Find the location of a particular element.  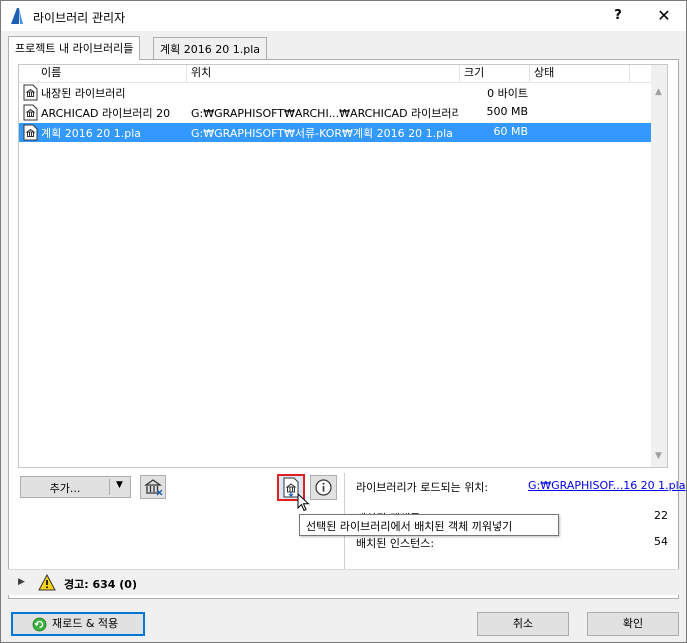

info-button is located at coordinates (323, 487).